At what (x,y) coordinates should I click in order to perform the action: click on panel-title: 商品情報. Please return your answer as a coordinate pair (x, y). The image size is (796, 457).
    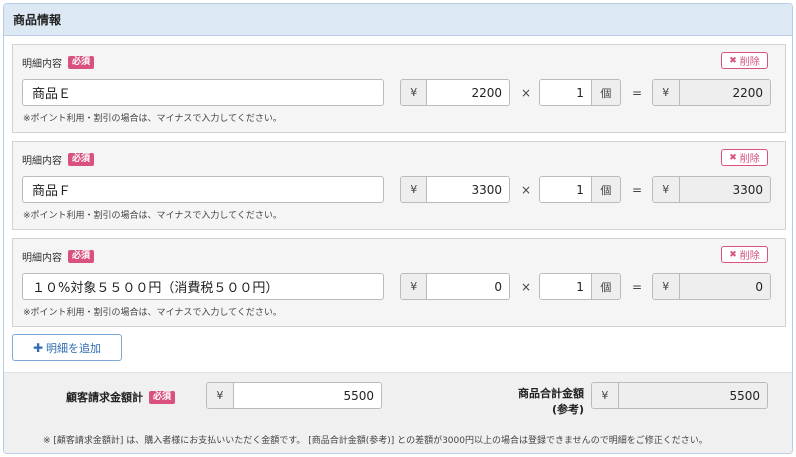
    Looking at the image, I should click on (398, 20).